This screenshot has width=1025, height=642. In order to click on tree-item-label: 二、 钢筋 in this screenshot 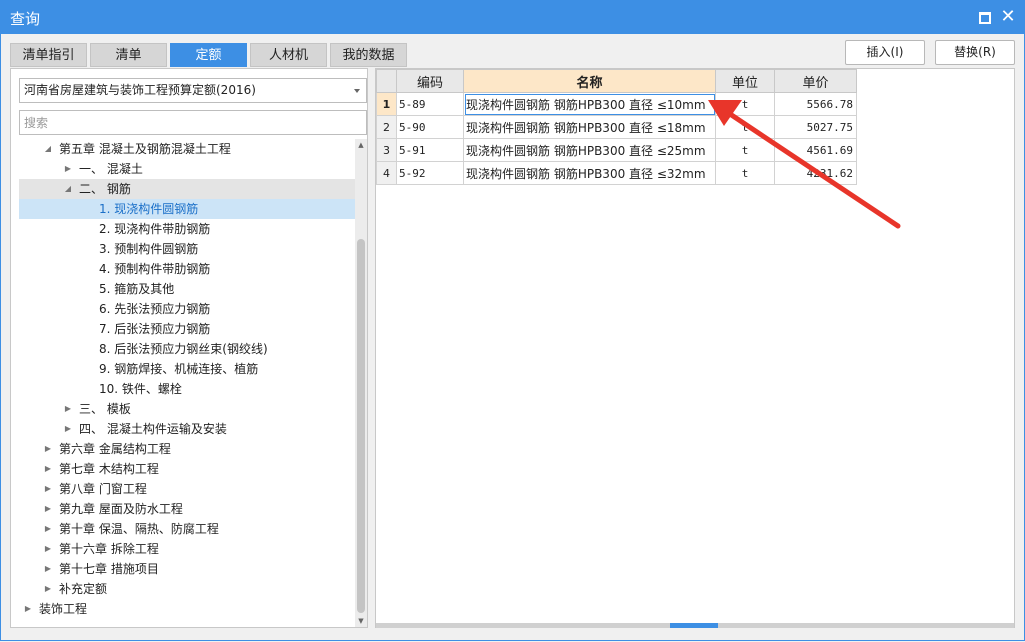, I will do `click(105, 189)`.